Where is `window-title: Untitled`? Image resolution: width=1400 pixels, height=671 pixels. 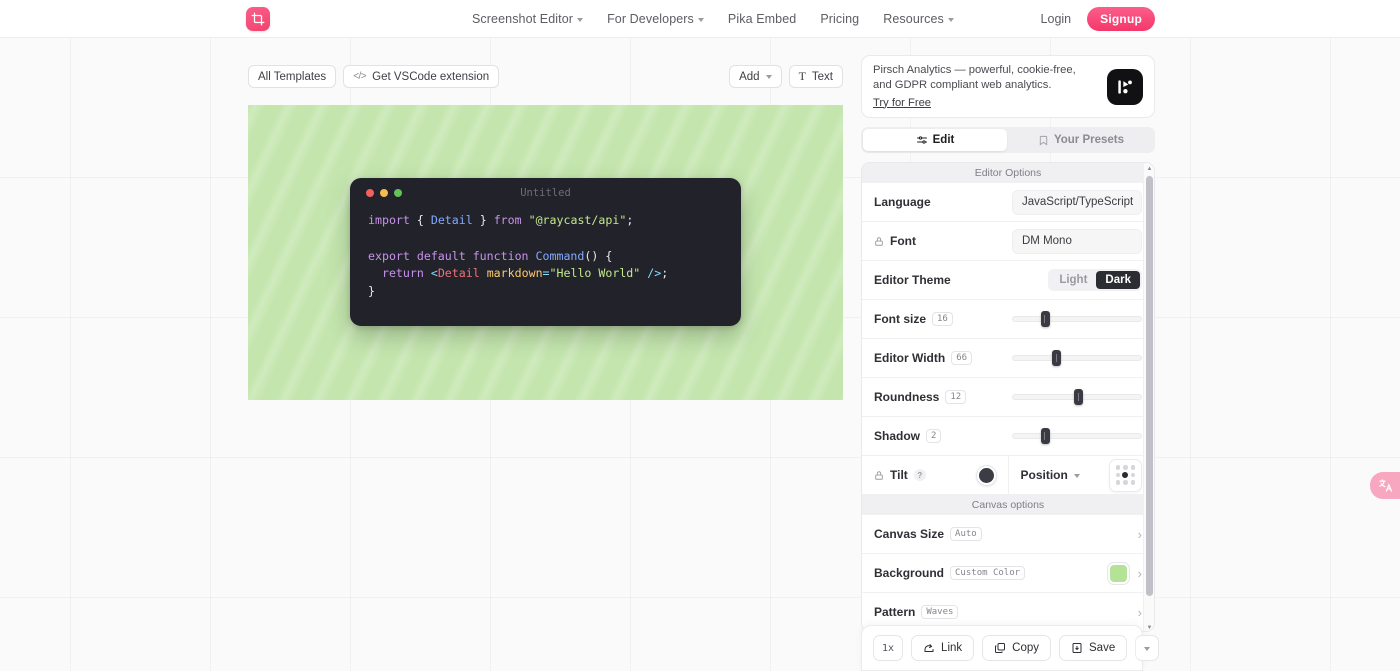 window-title: Untitled is located at coordinates (545, 193).